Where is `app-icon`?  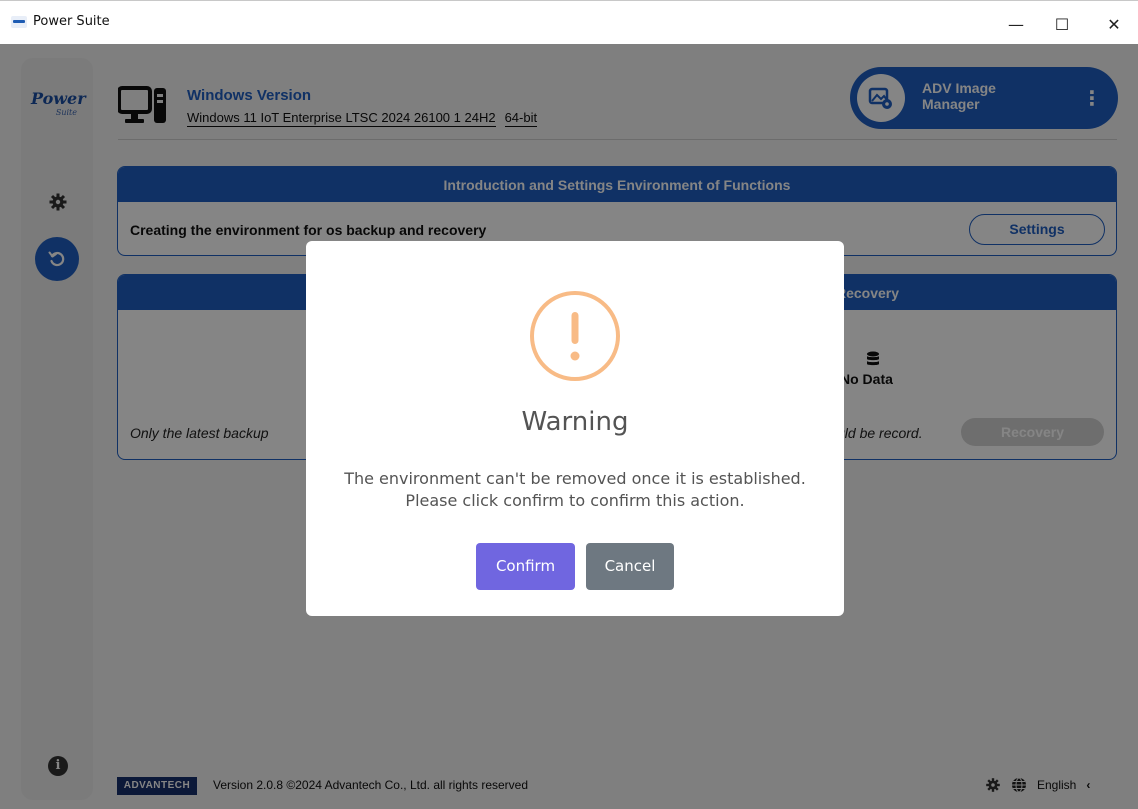
app-icon is located at coordinates (19, 22).